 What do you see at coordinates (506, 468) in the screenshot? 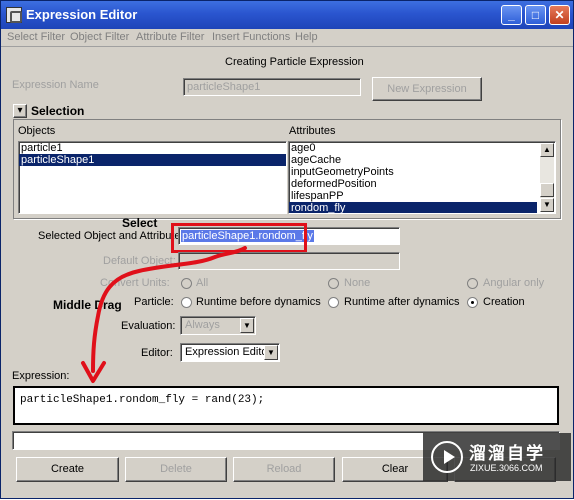
I see `watermark-url: ZIXUE.3066.COM` at bounding box center [506, 468].